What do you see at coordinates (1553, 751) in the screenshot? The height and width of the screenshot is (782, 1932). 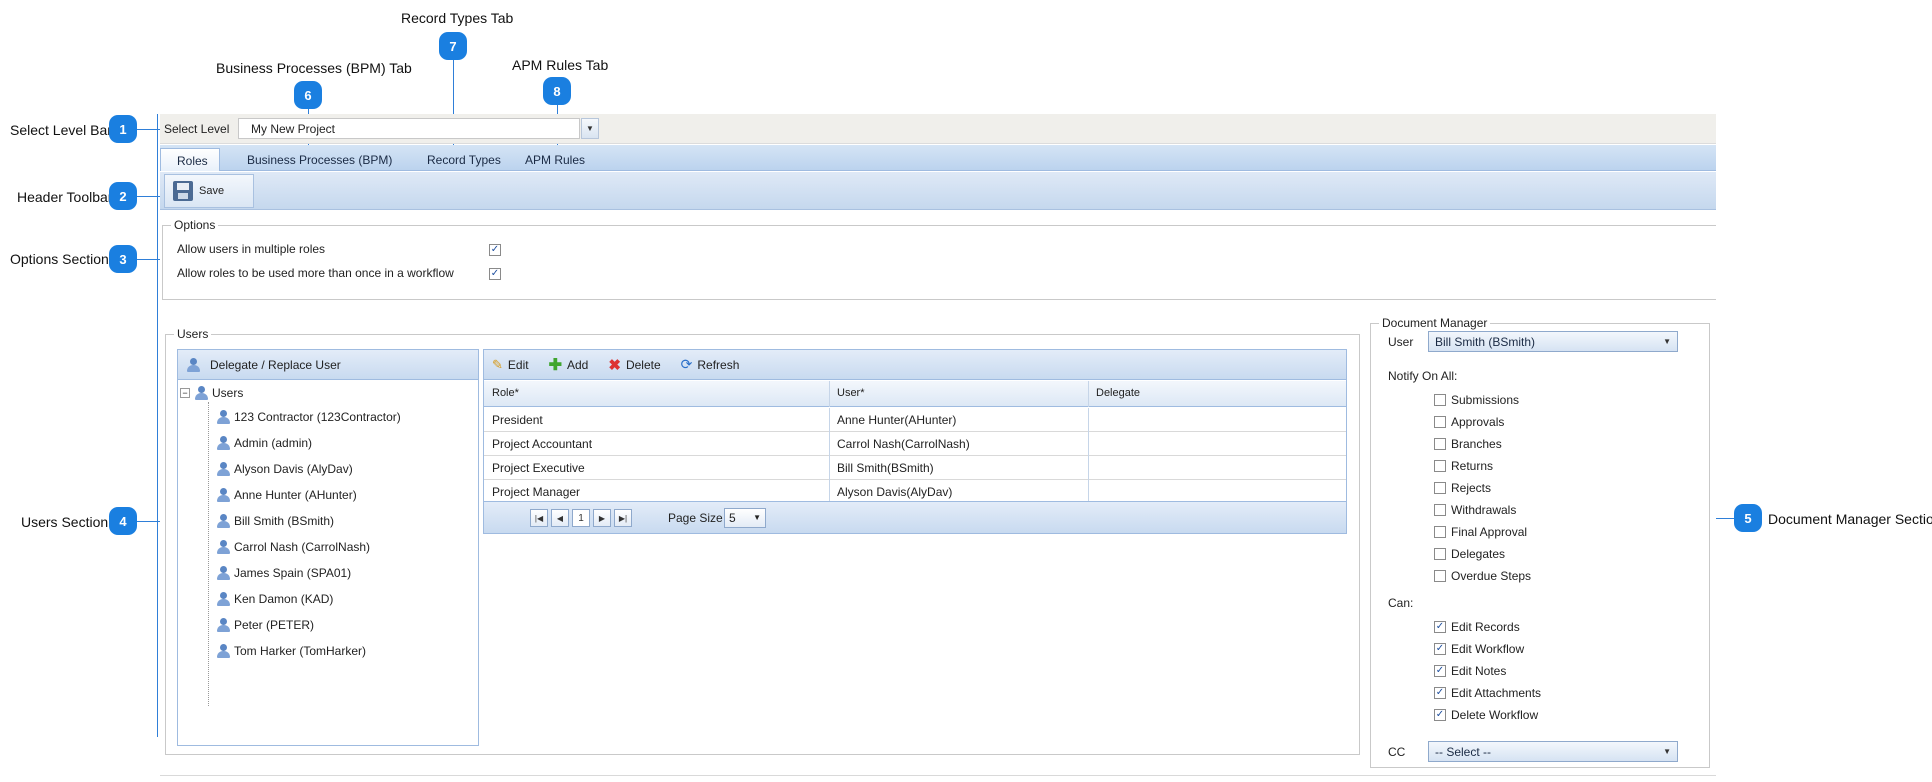 I see `dm-cc-select: -- Select -- ▼` at bounding box center [1553, 751].